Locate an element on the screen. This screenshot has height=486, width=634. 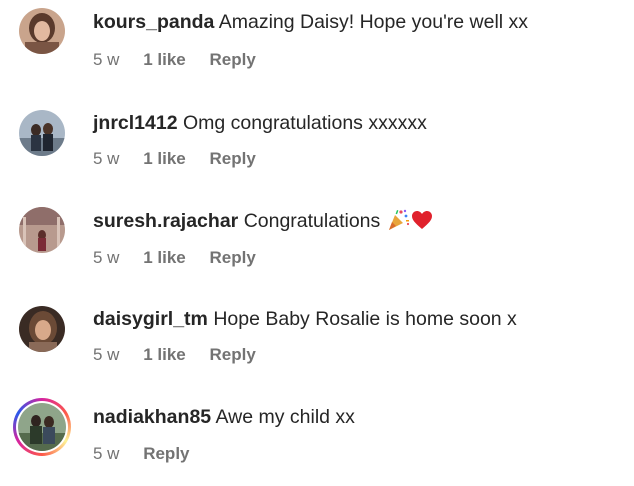
comment-username: daisygirl_tm is located at coordinates (150, 319).